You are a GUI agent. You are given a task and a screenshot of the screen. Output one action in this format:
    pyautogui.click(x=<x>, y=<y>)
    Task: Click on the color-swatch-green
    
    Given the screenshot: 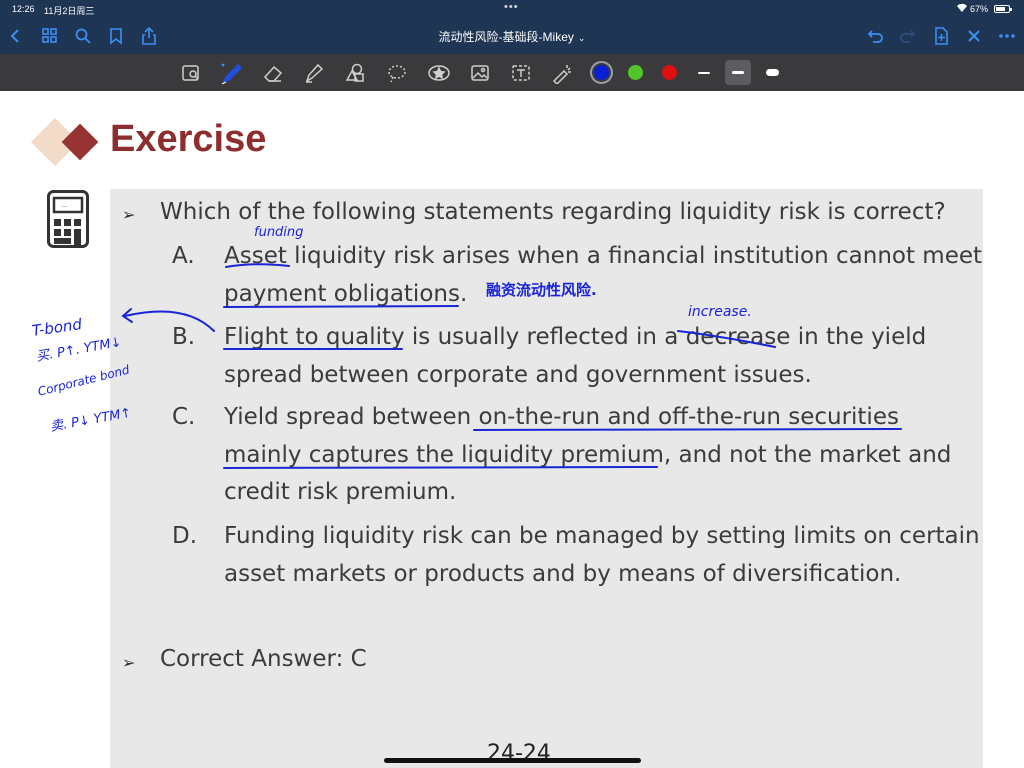 What is the action you would take?
    pyautogui.click(x=635, y=72)
    